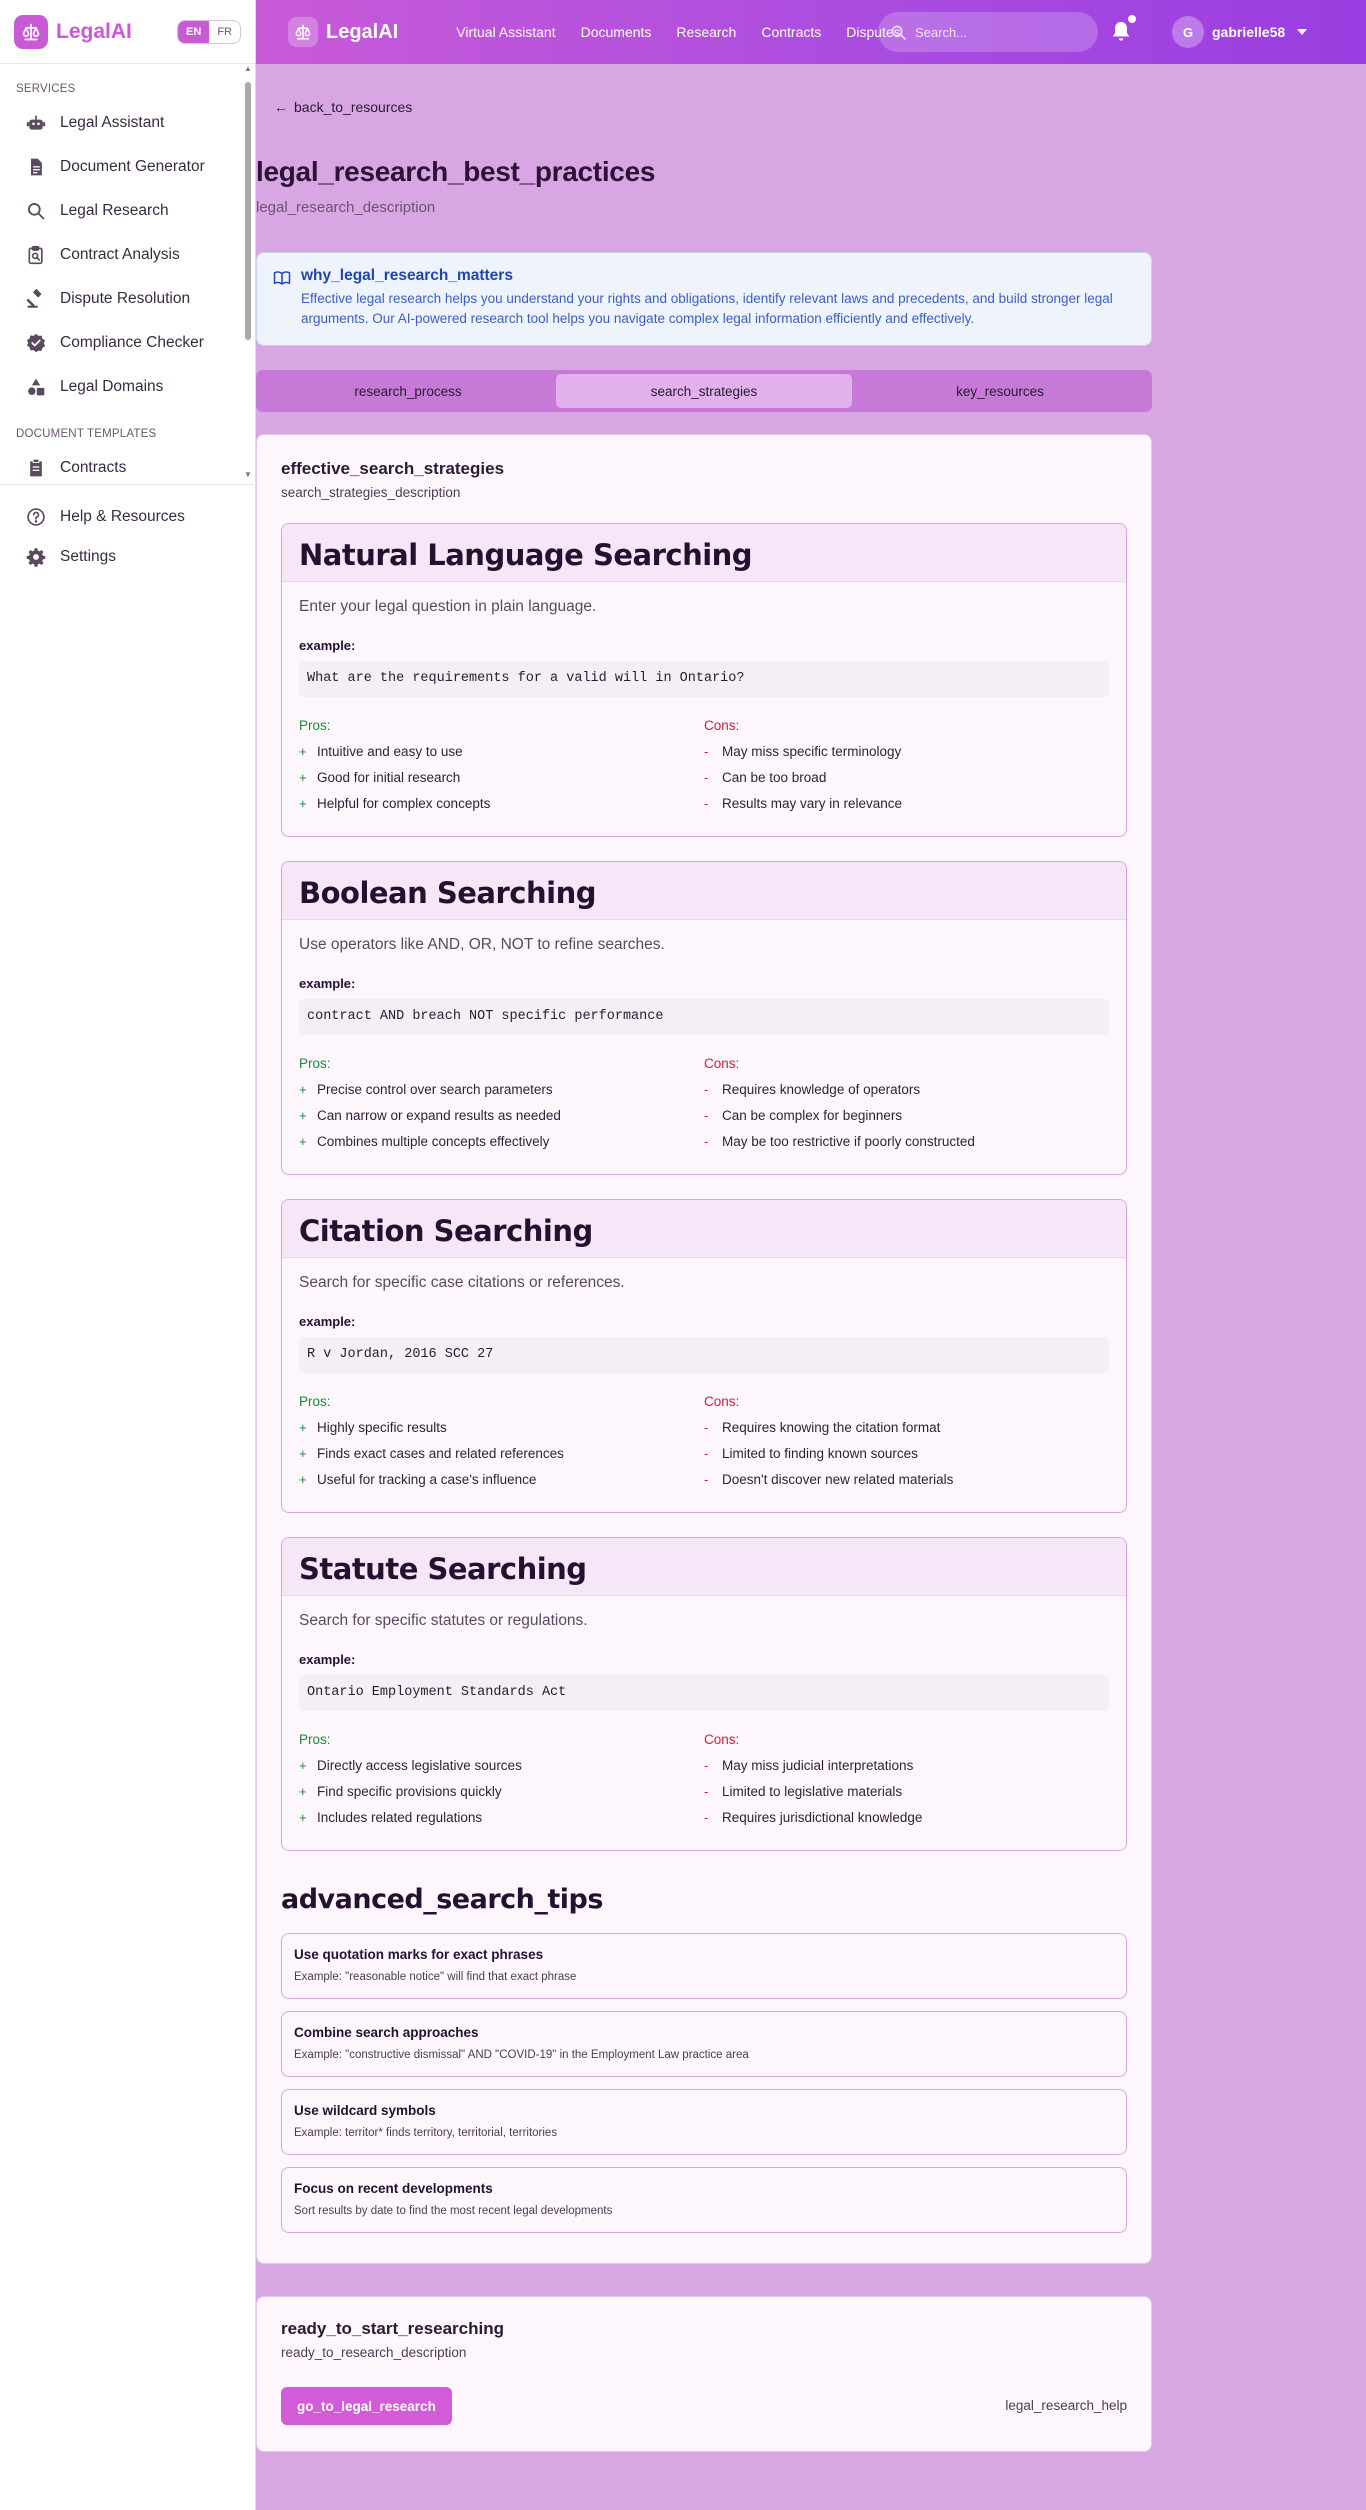  Describe the element at coordinates (1302, 32) in the screenshot. I see `chevron-down-icon` at that location.